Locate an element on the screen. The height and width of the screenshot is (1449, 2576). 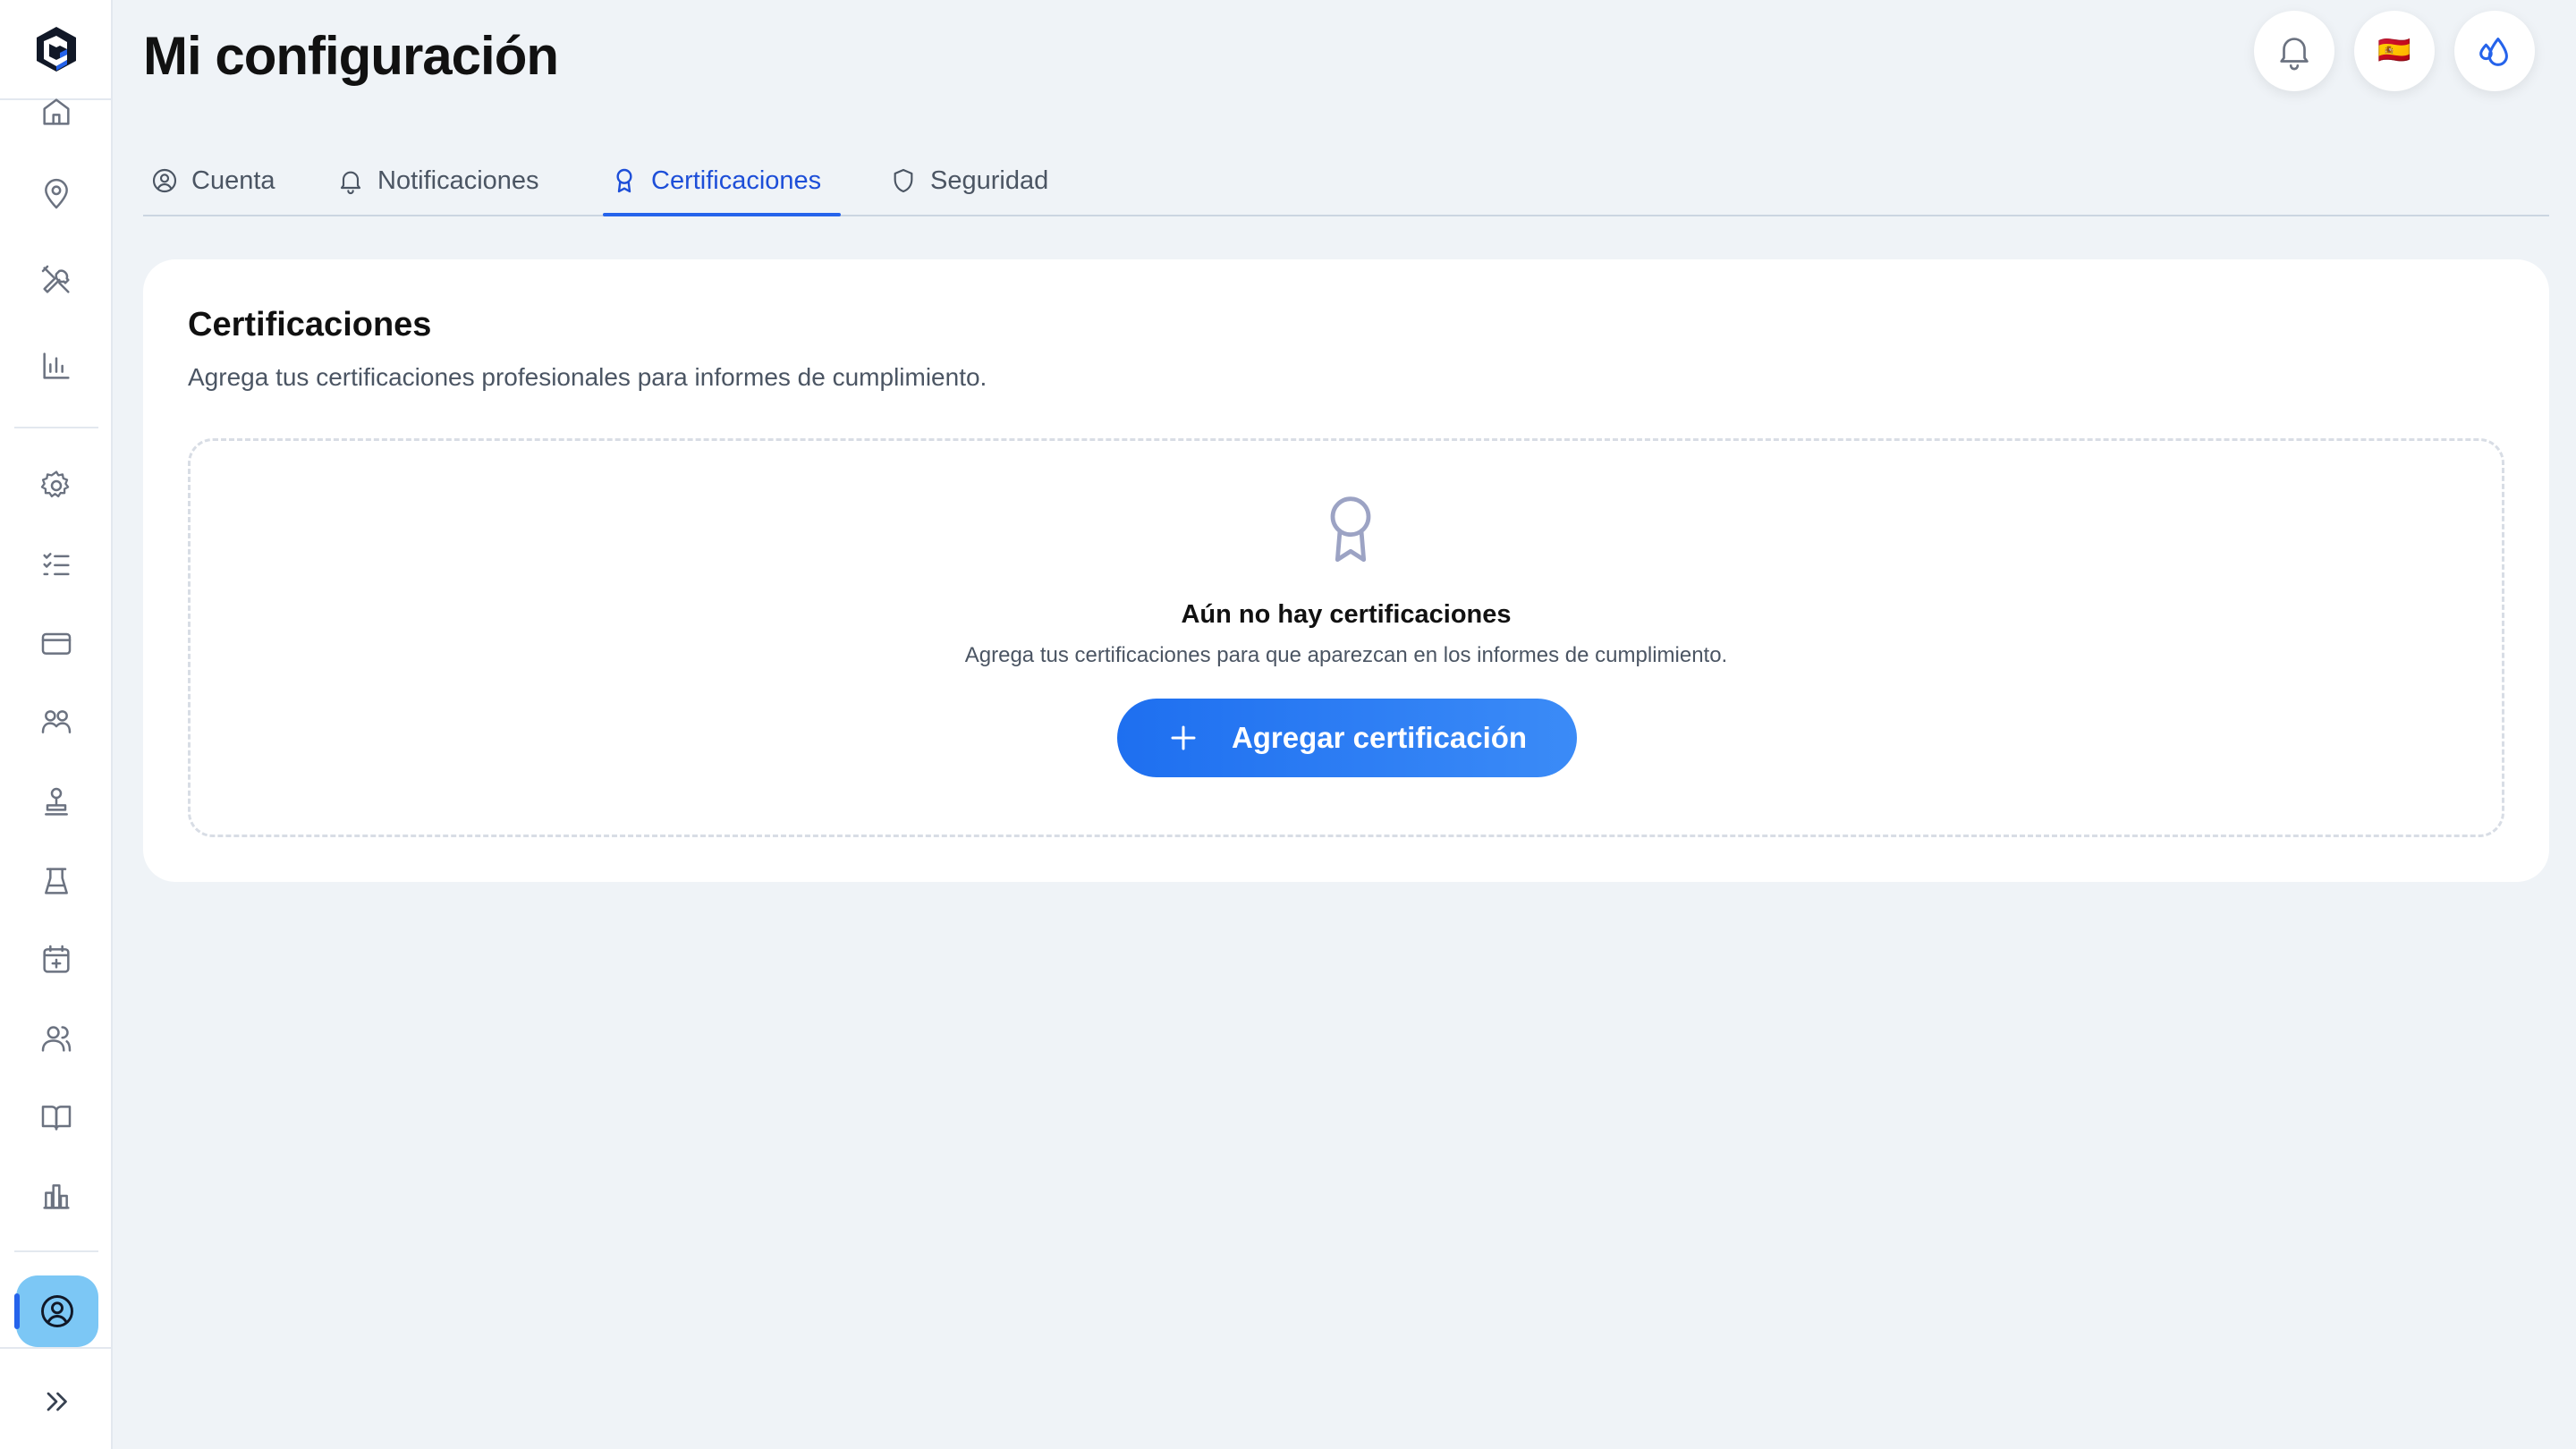
sidebar-item-teams is located at coordinates (56, 722).